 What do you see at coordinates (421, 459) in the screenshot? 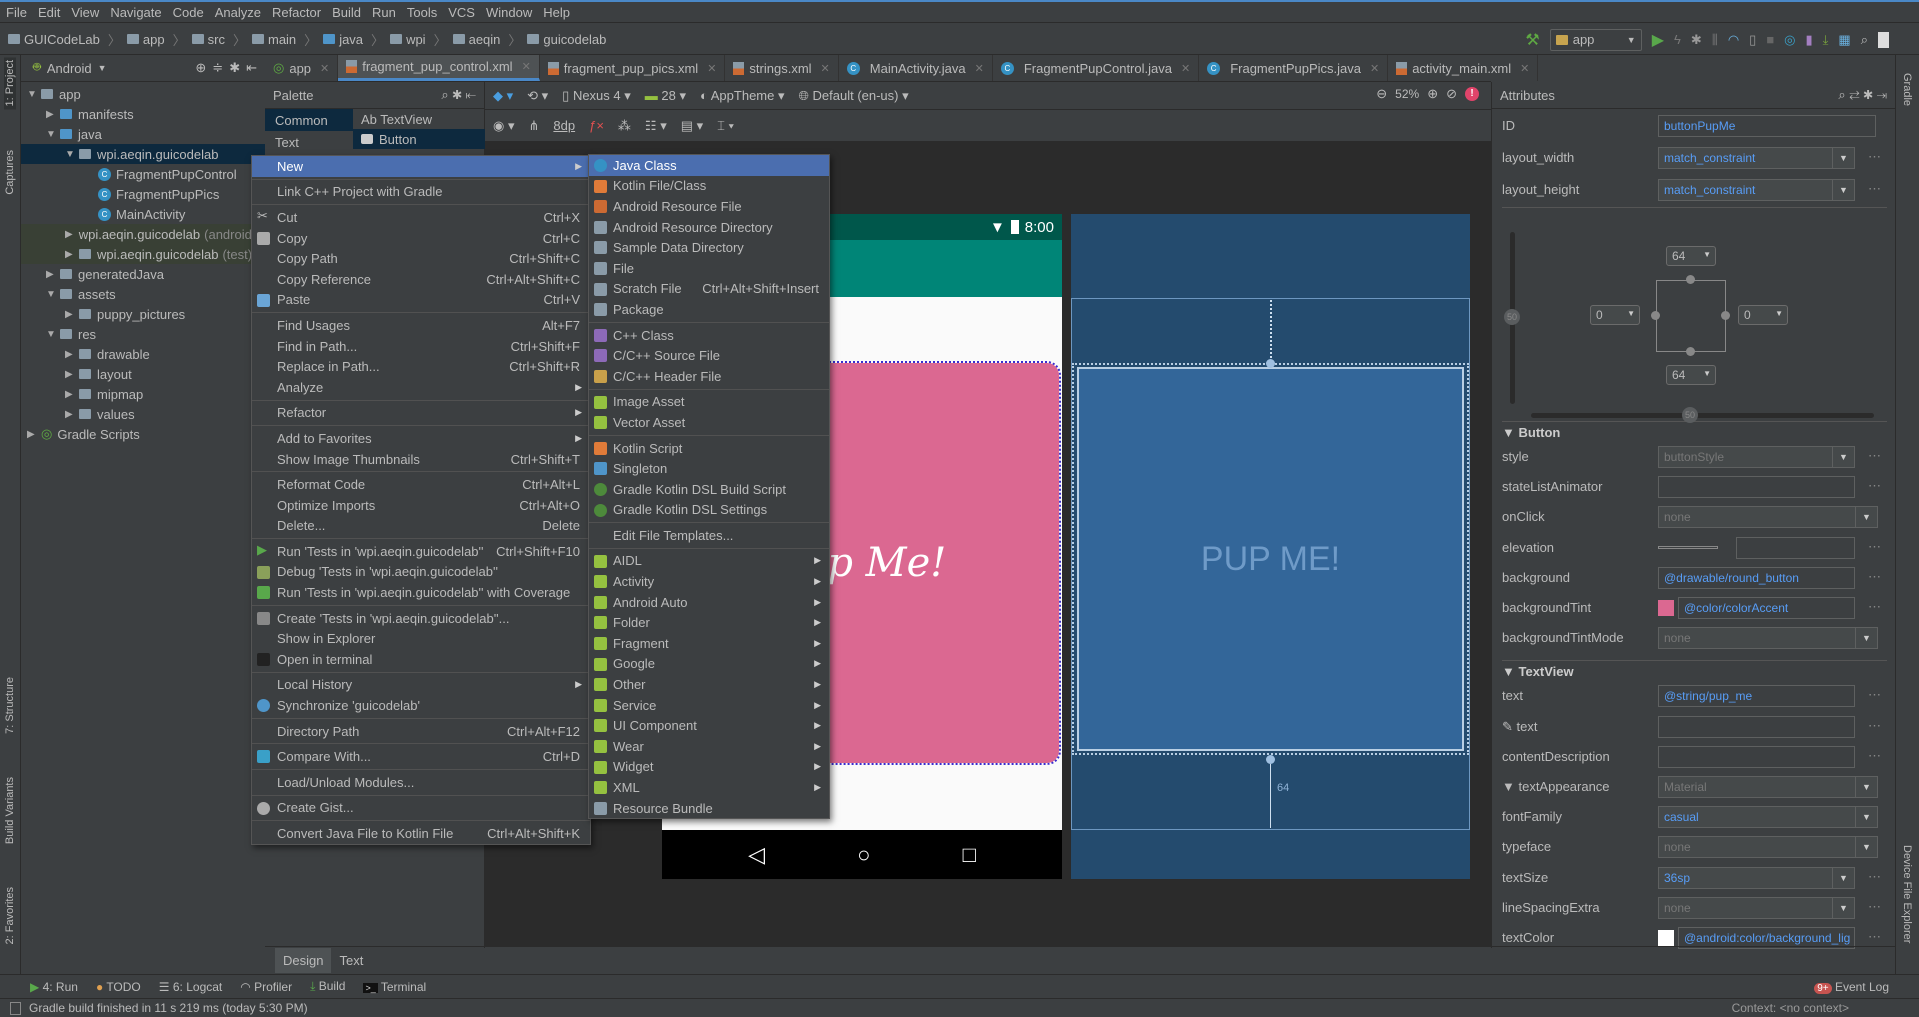
I see `menu-item-show-image-thumbnails: Show Image Thumbnails Ctrl+Shift+T` at bounding box center [421, 459].